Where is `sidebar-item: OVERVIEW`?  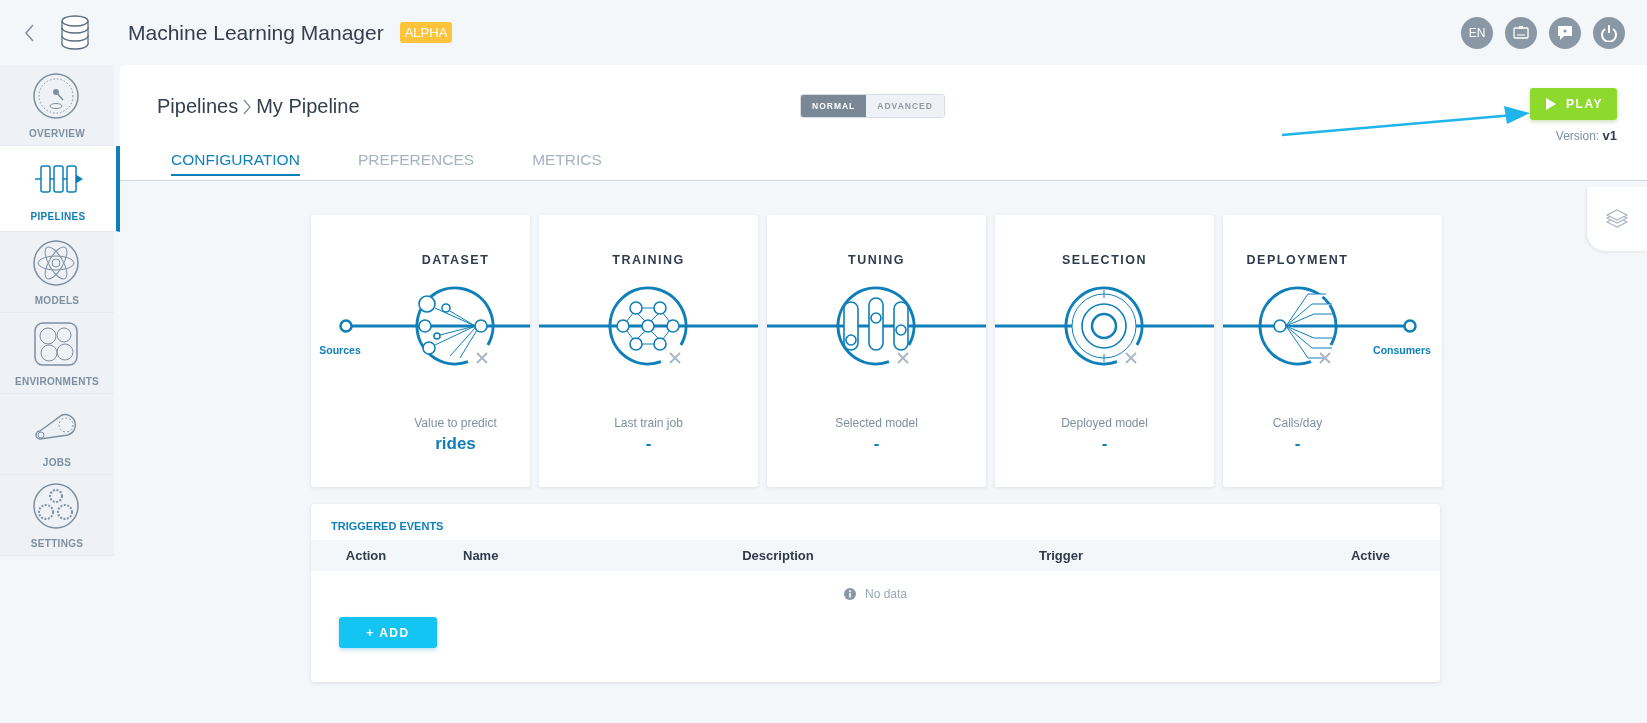 sidebar-item: OVERVIEW is located at coordinates (57, 105).